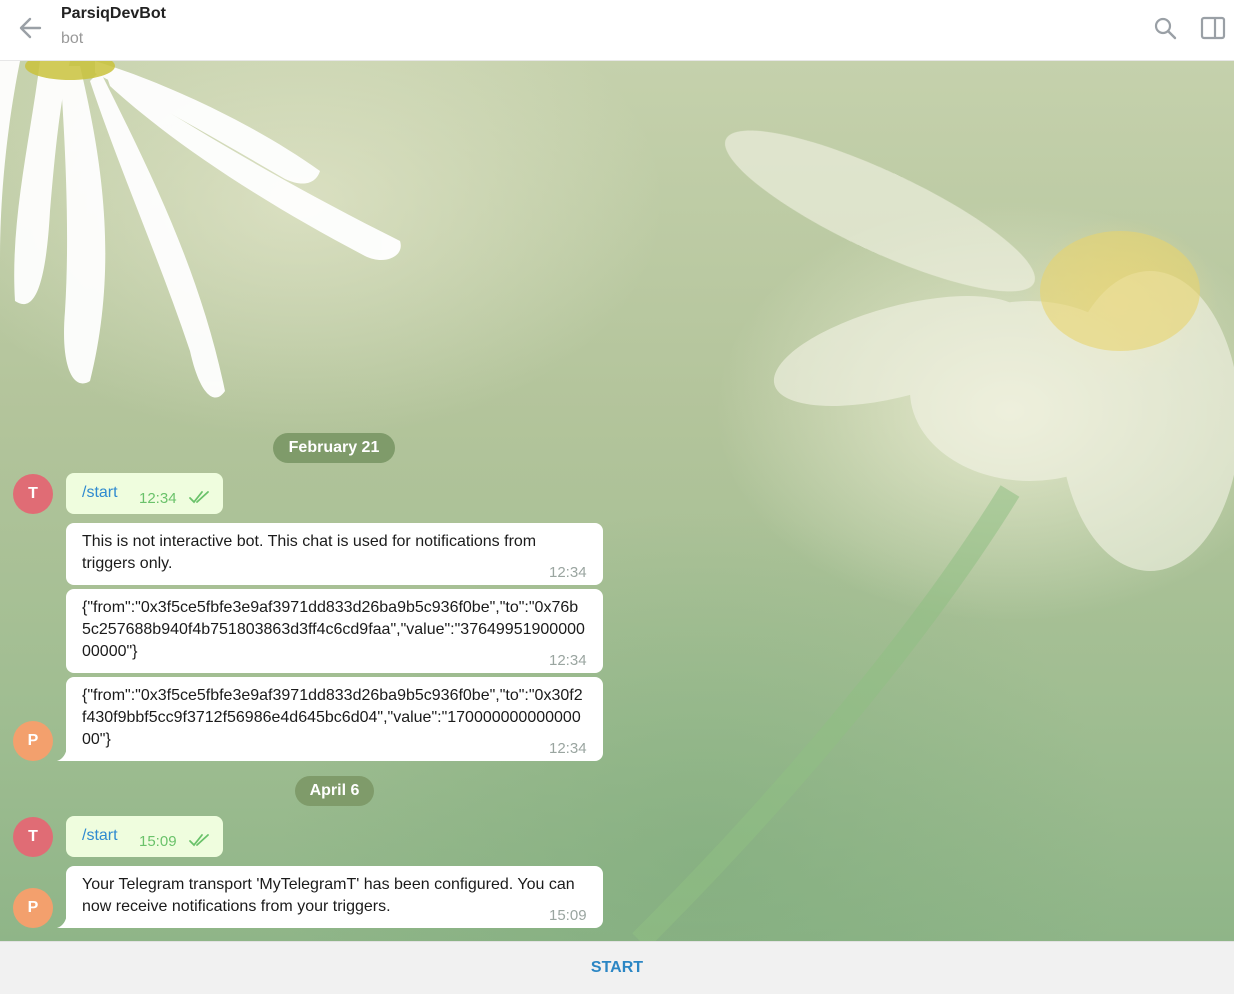  What do you see at coordinates (1214, 28) in the screenshot?
I see `side-panel-icon` at bounding box center [1214, 28].